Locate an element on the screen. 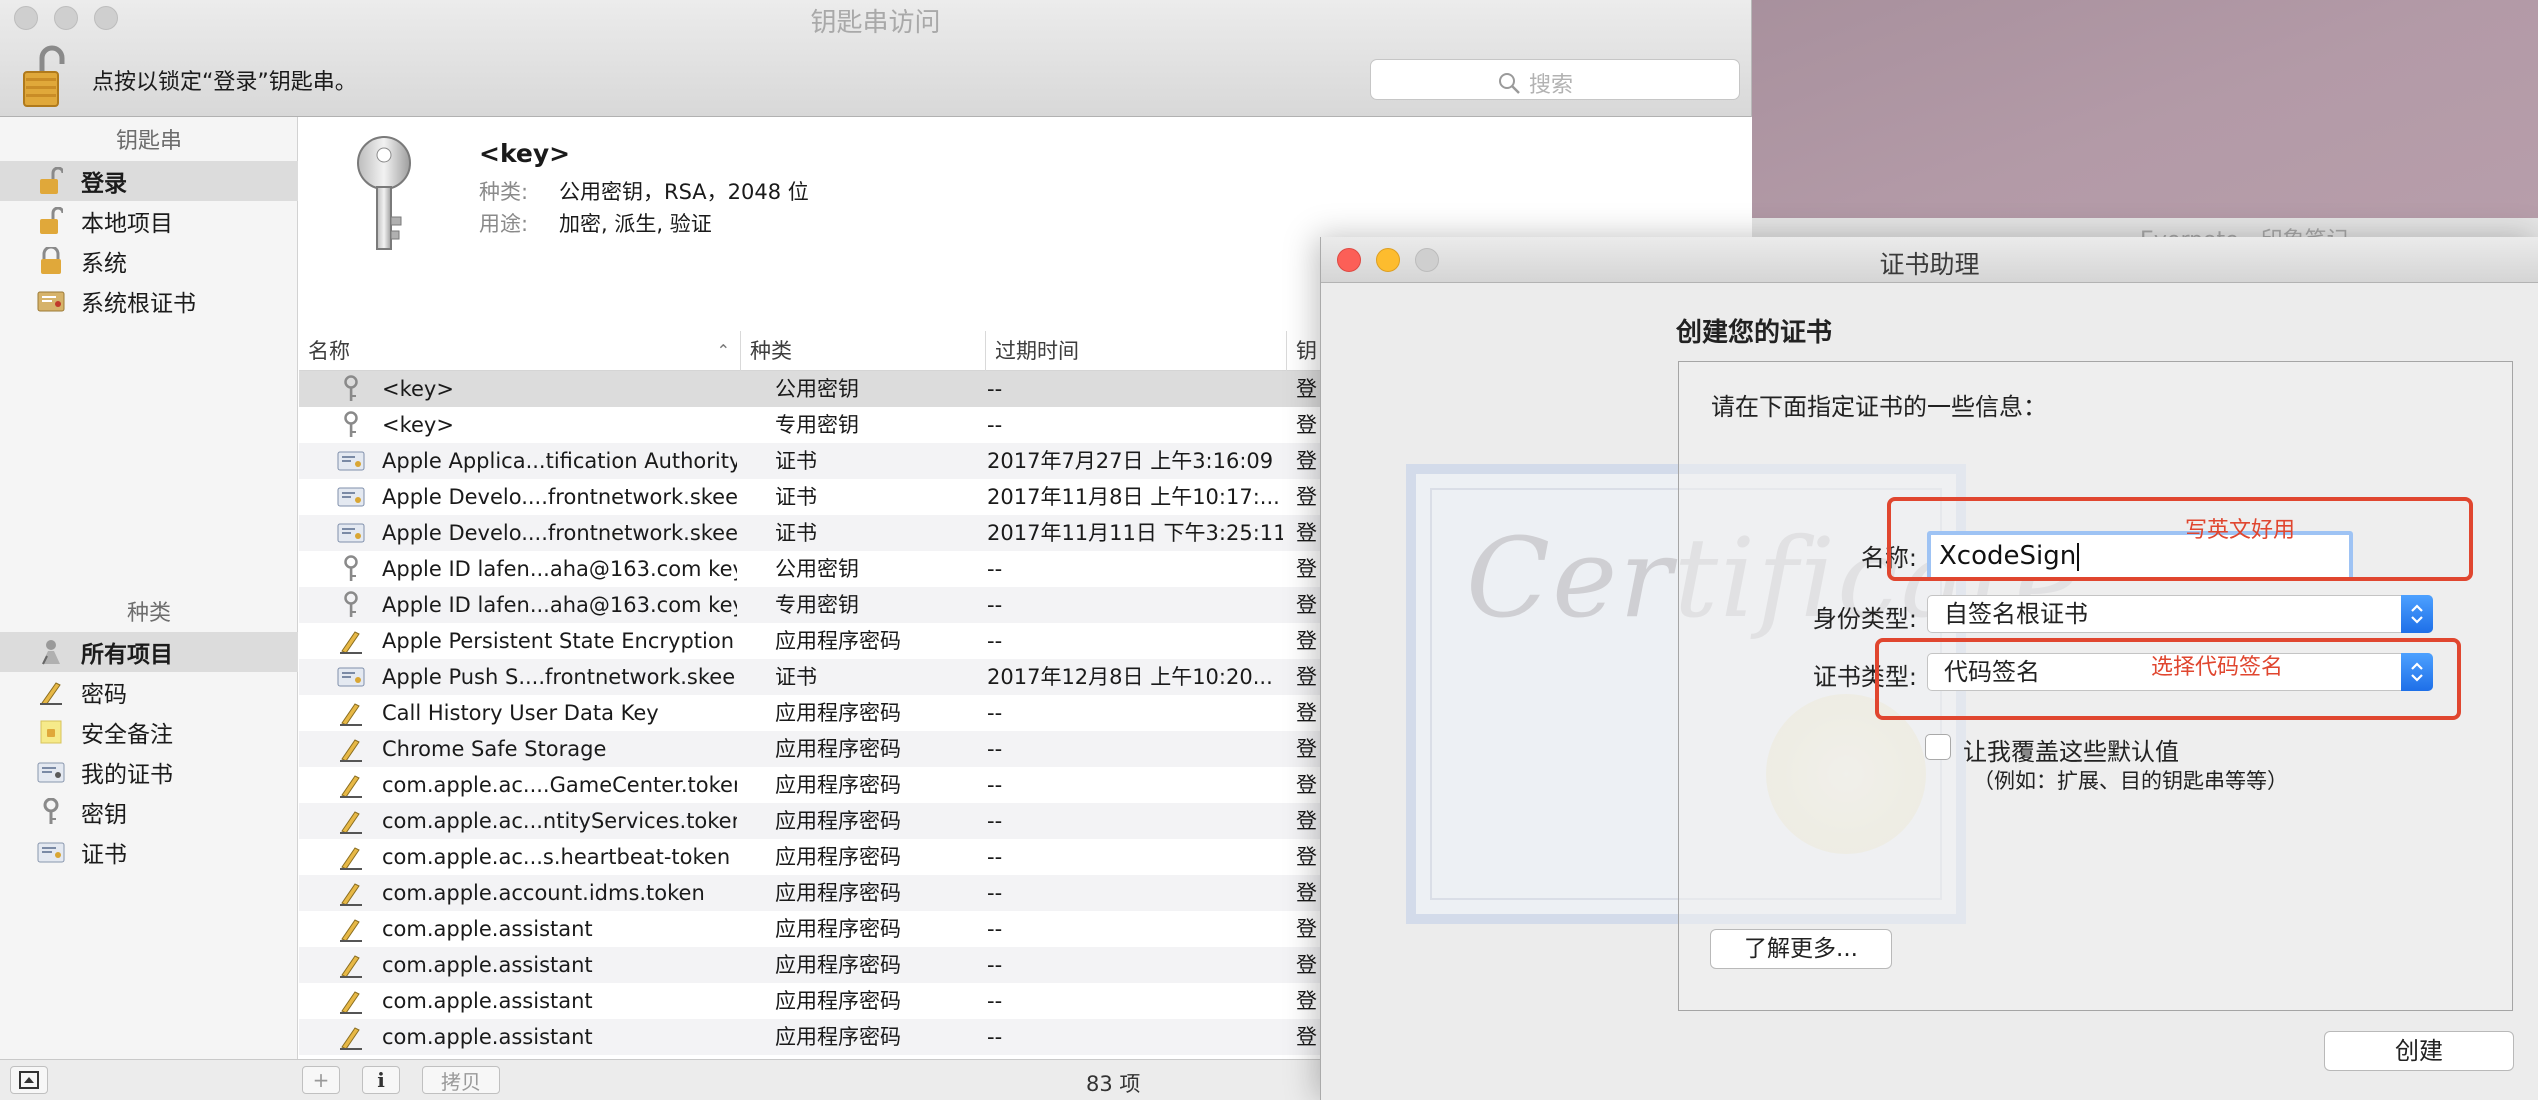  override-defaults-label: 让我覆盖这些默认值 is located at coordinates (2071, 749).